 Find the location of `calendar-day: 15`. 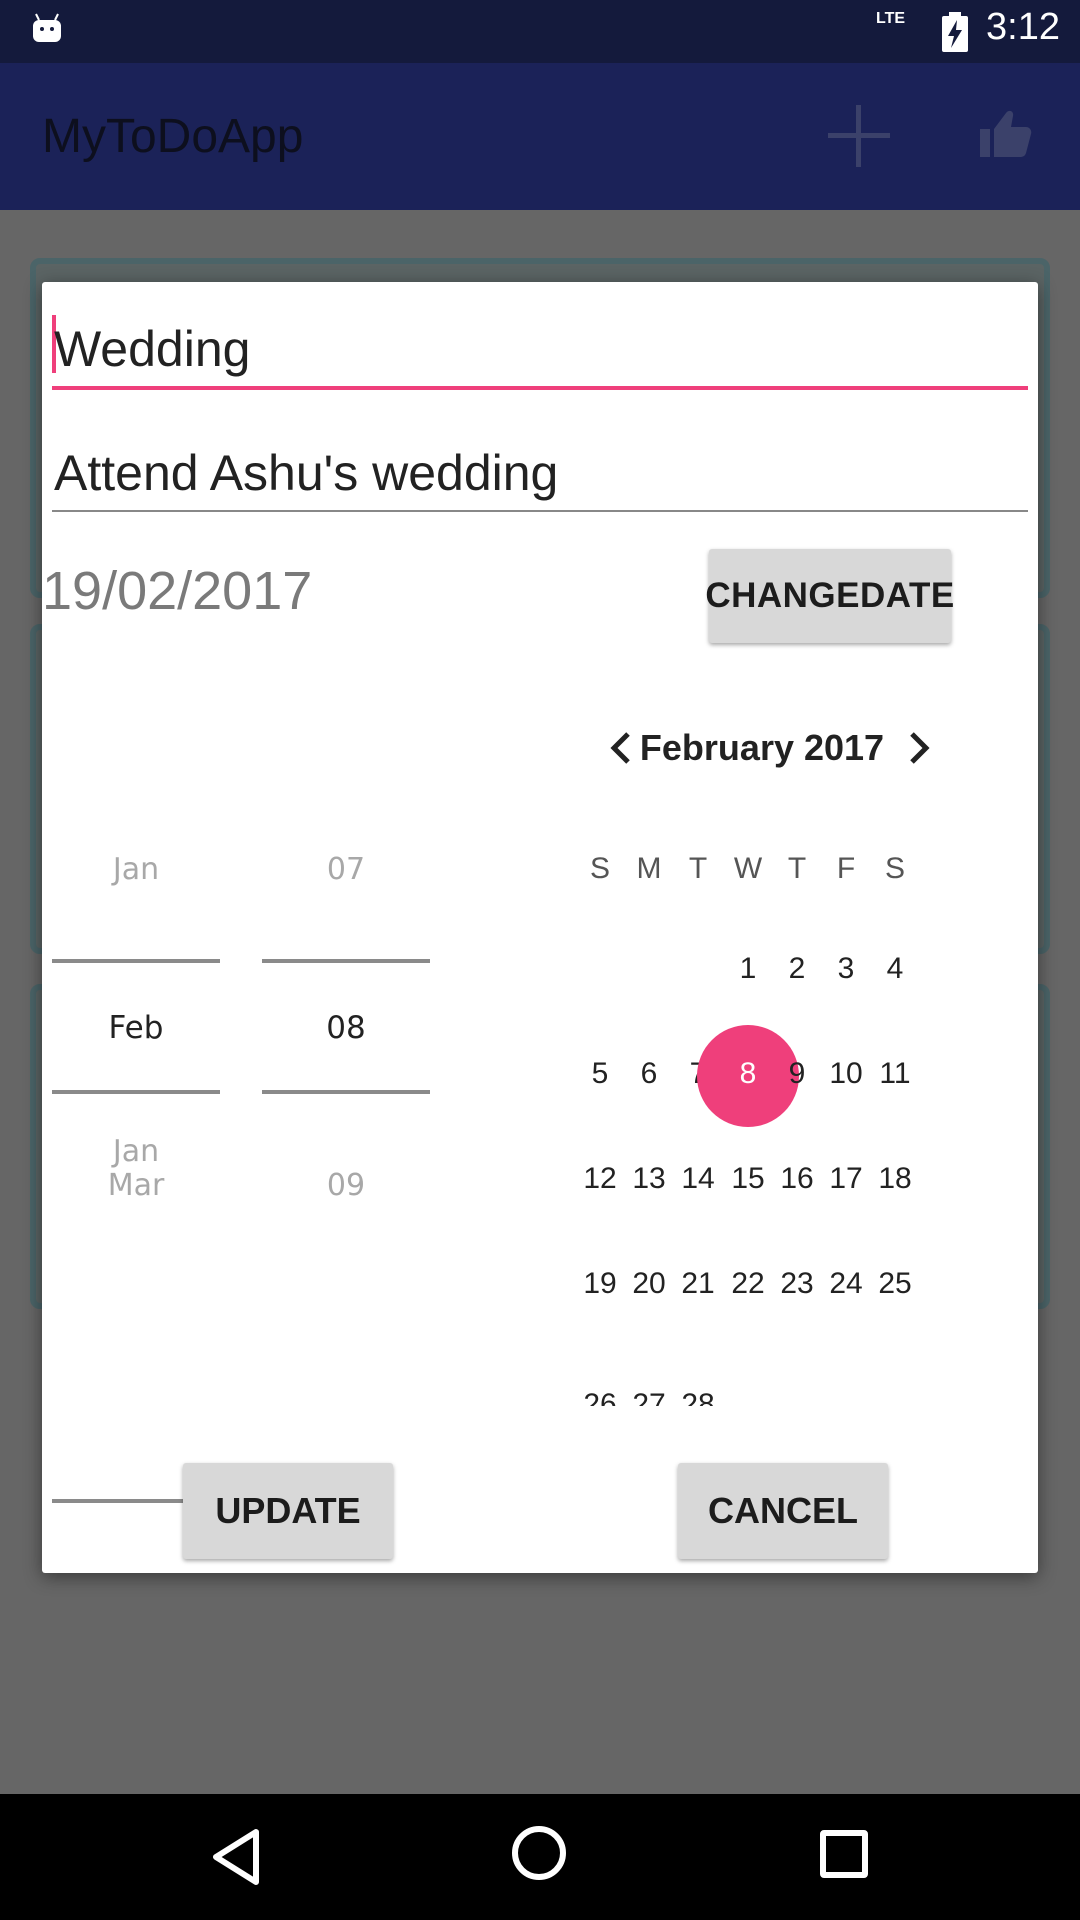

calendar-day: 15 is located at coordinates (748, 1179).